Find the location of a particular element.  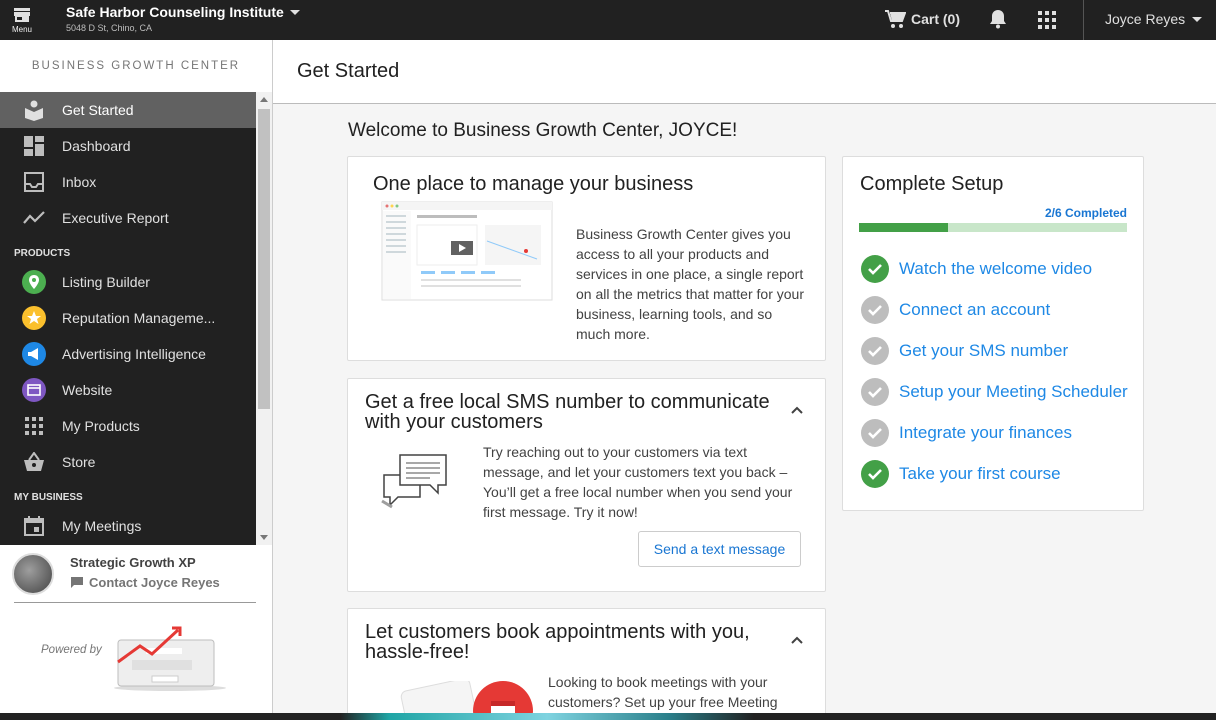

sidebar-item-executive-report: Executive Report is located at coordinates (128, 218).